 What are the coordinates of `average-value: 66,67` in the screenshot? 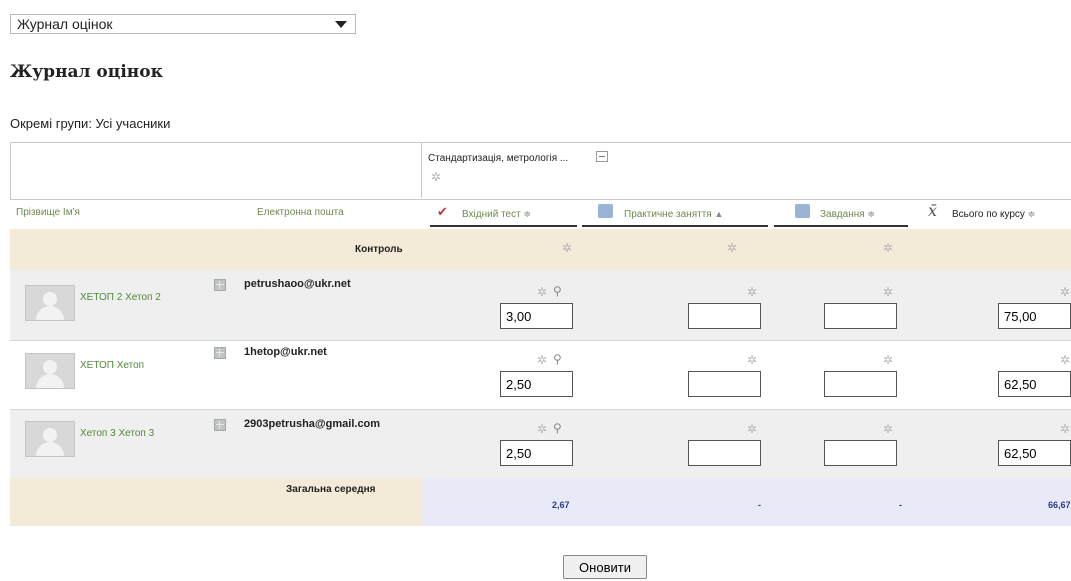 It's located at (1059, 505).